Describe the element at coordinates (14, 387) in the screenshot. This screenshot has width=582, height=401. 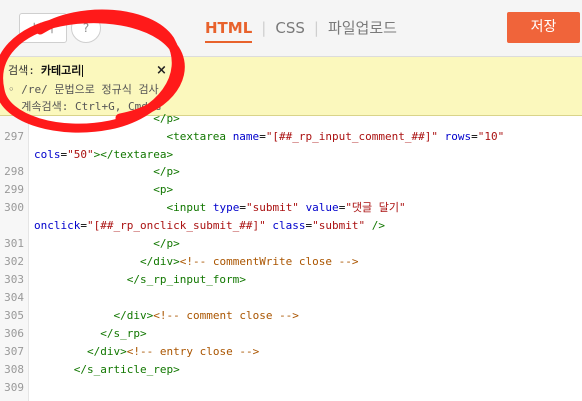
I see `line-number: 309` at that location.